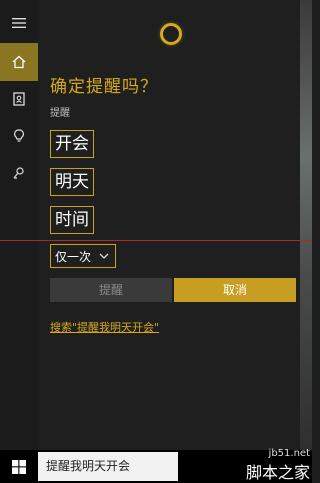 The width and height of the screenshot is (320, 483). Describe the element at coordinates (235, 290) in the screenshot. I see `cancel-button: 取消` at that location.